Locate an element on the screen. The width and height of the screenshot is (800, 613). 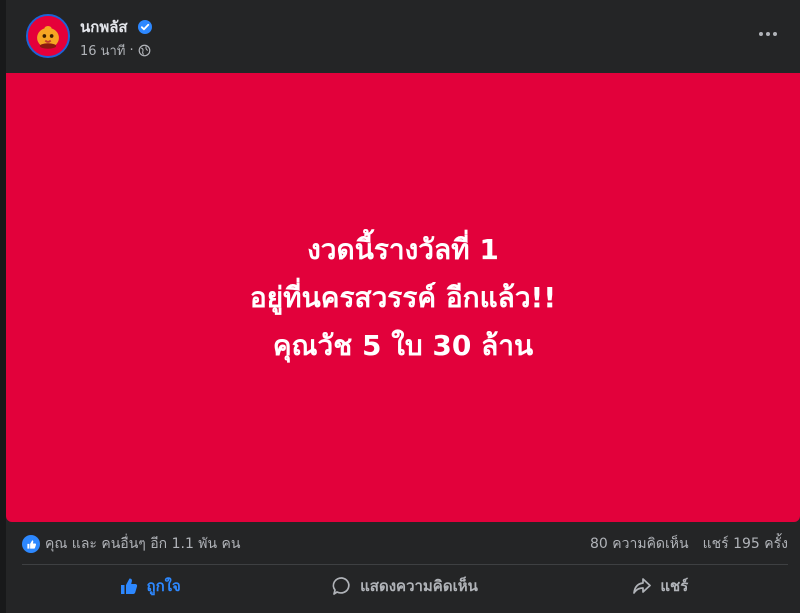
banner-line-1: งวดนี้รางวัลที่ 1 is located at coordinates (403, 249).